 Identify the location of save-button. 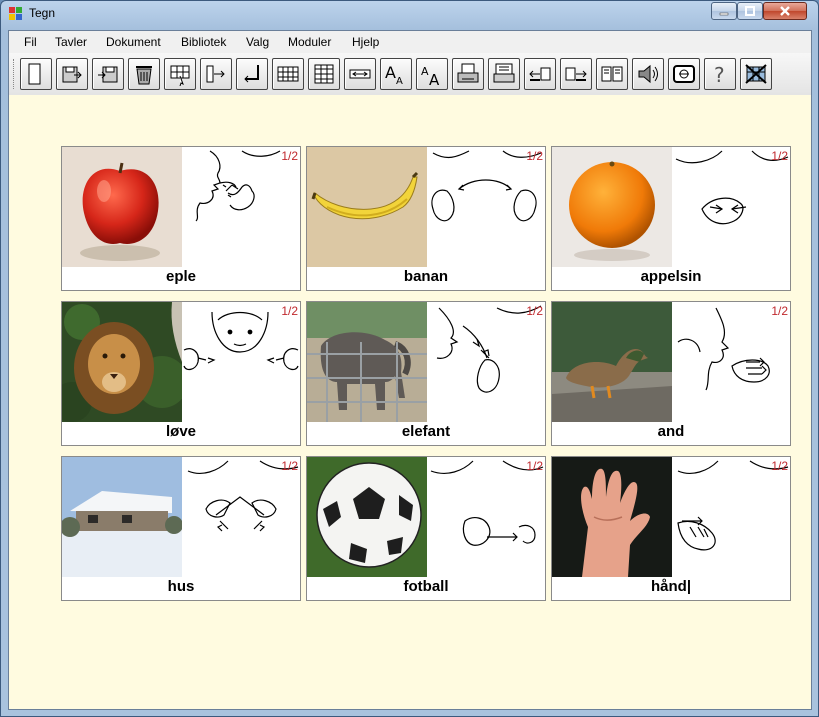
(72, 74).